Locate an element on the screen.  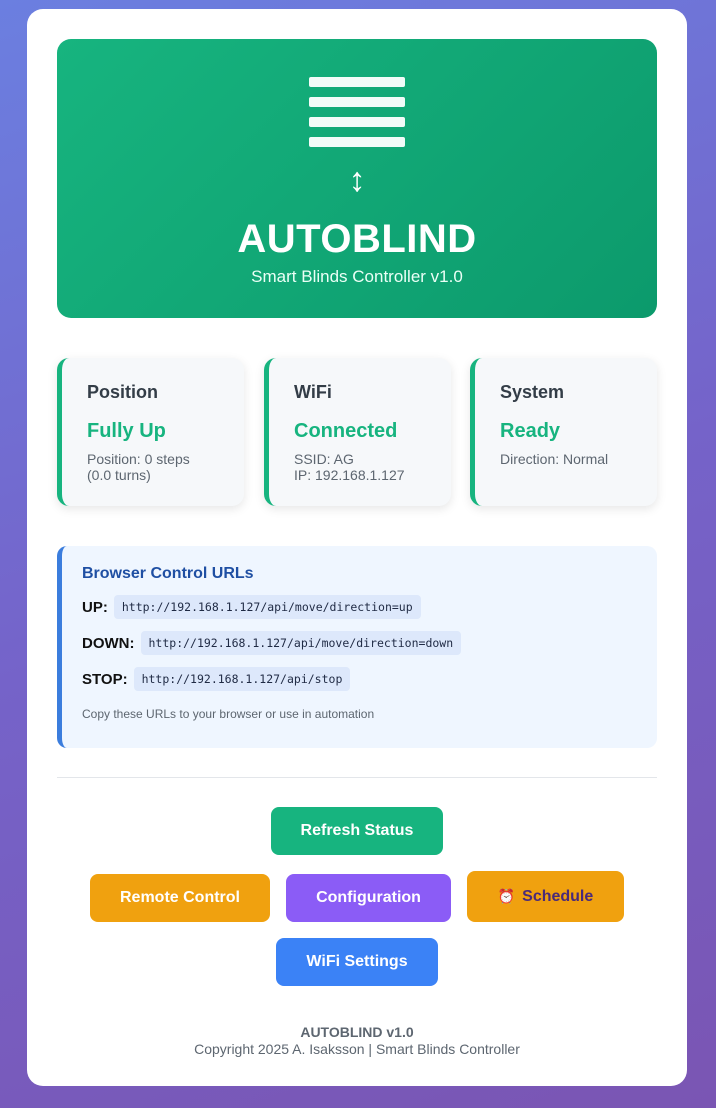
refresh-status-button: Refresh Status is located at coordinates (357, 831).